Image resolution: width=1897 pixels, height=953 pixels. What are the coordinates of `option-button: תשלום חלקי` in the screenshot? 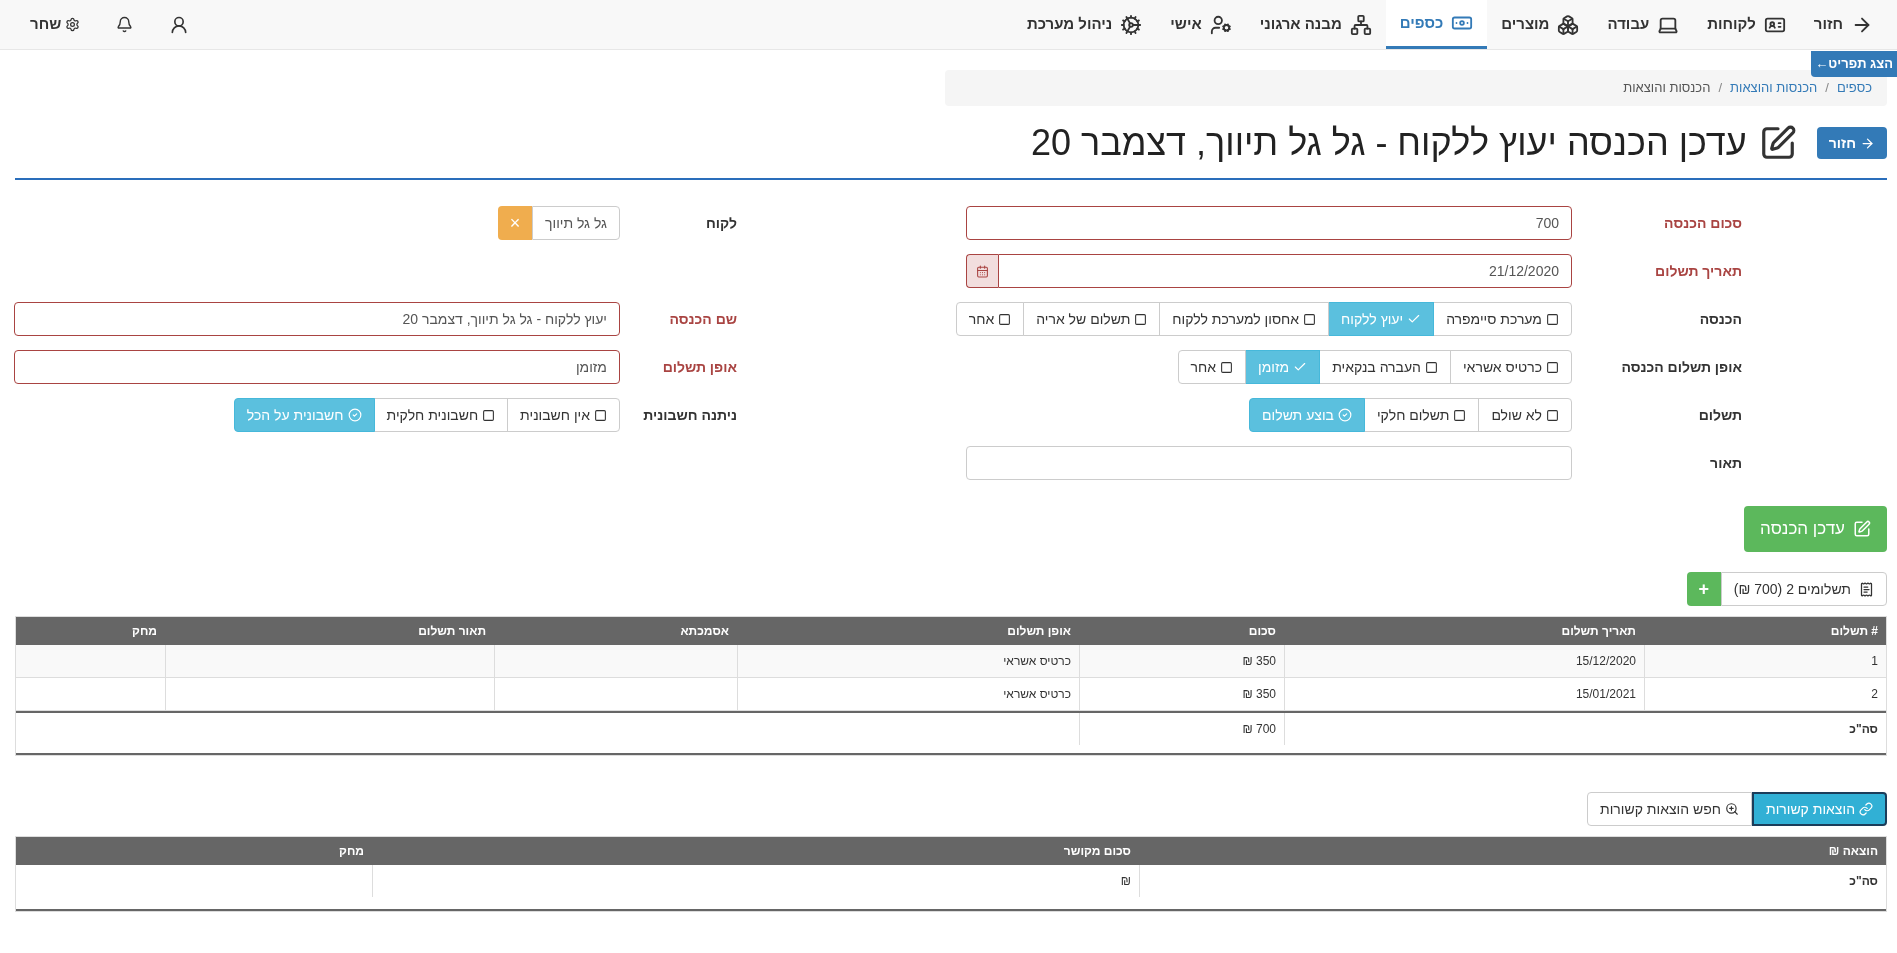 It's located at (1421, 415).